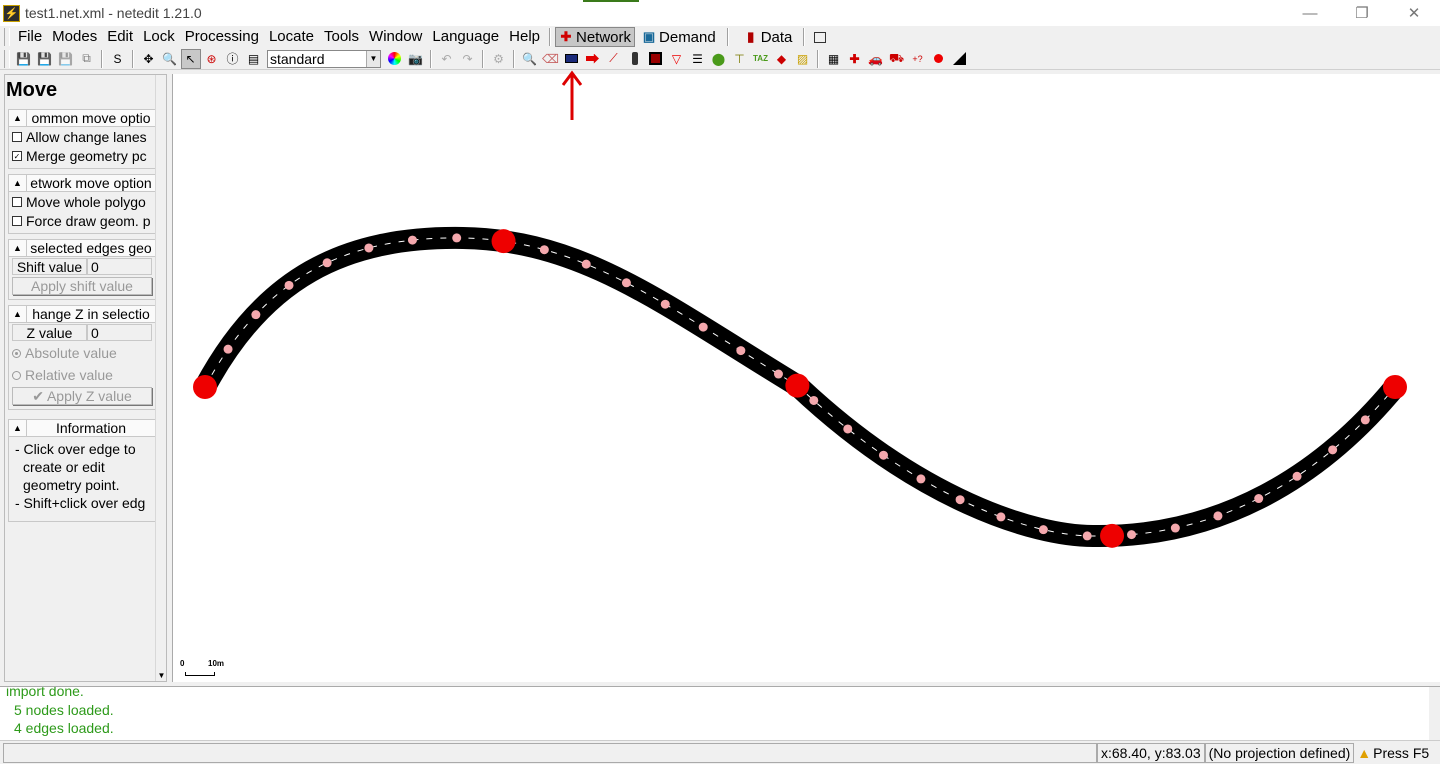 The height and width of the screenshot is (764, 1440). What do you see at coordinates (677, 59) in the screenshot?
I see `prohibition-icon: ▽` at bounding box center [677, 59].